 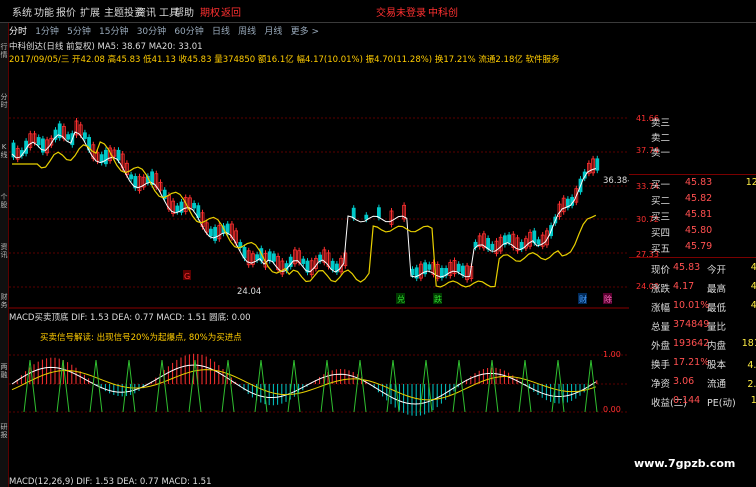 I want to click on stat-row: 换手17.21%股本 4.02亿, so click(x=703, y=364).